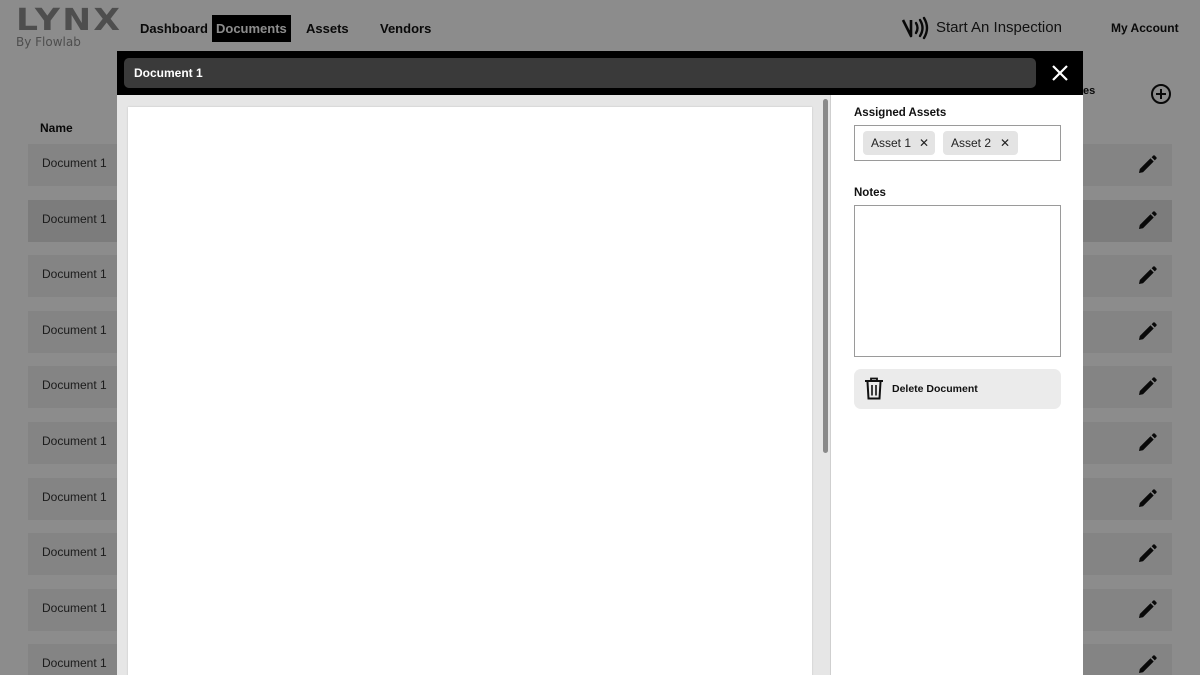 The width and height of the screenshot is (1200, 675). I want to click on notes-textarea, so click(957, 281).